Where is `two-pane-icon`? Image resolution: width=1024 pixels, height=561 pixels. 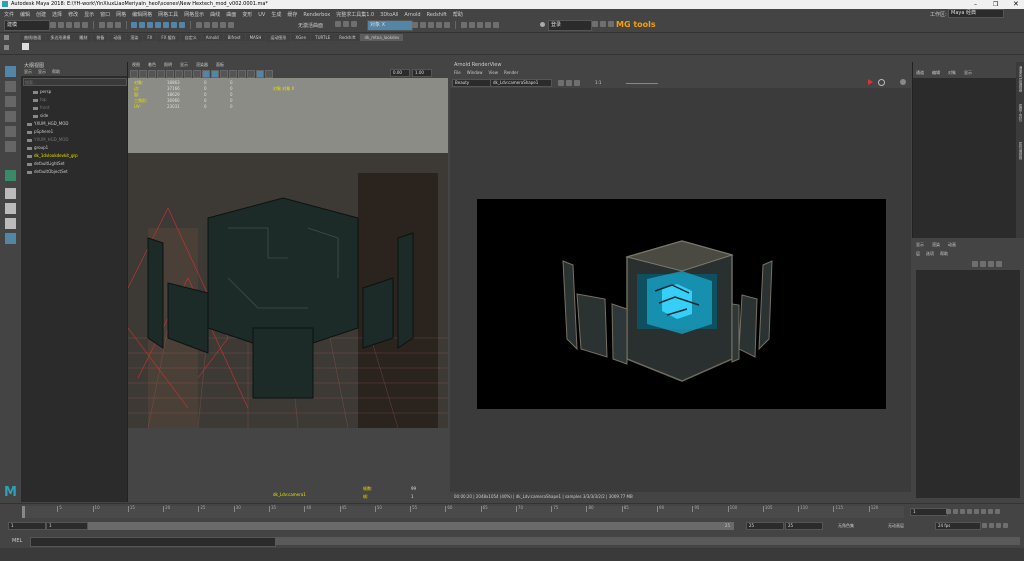
two-pane-icon is located at coordinates (10, 223).